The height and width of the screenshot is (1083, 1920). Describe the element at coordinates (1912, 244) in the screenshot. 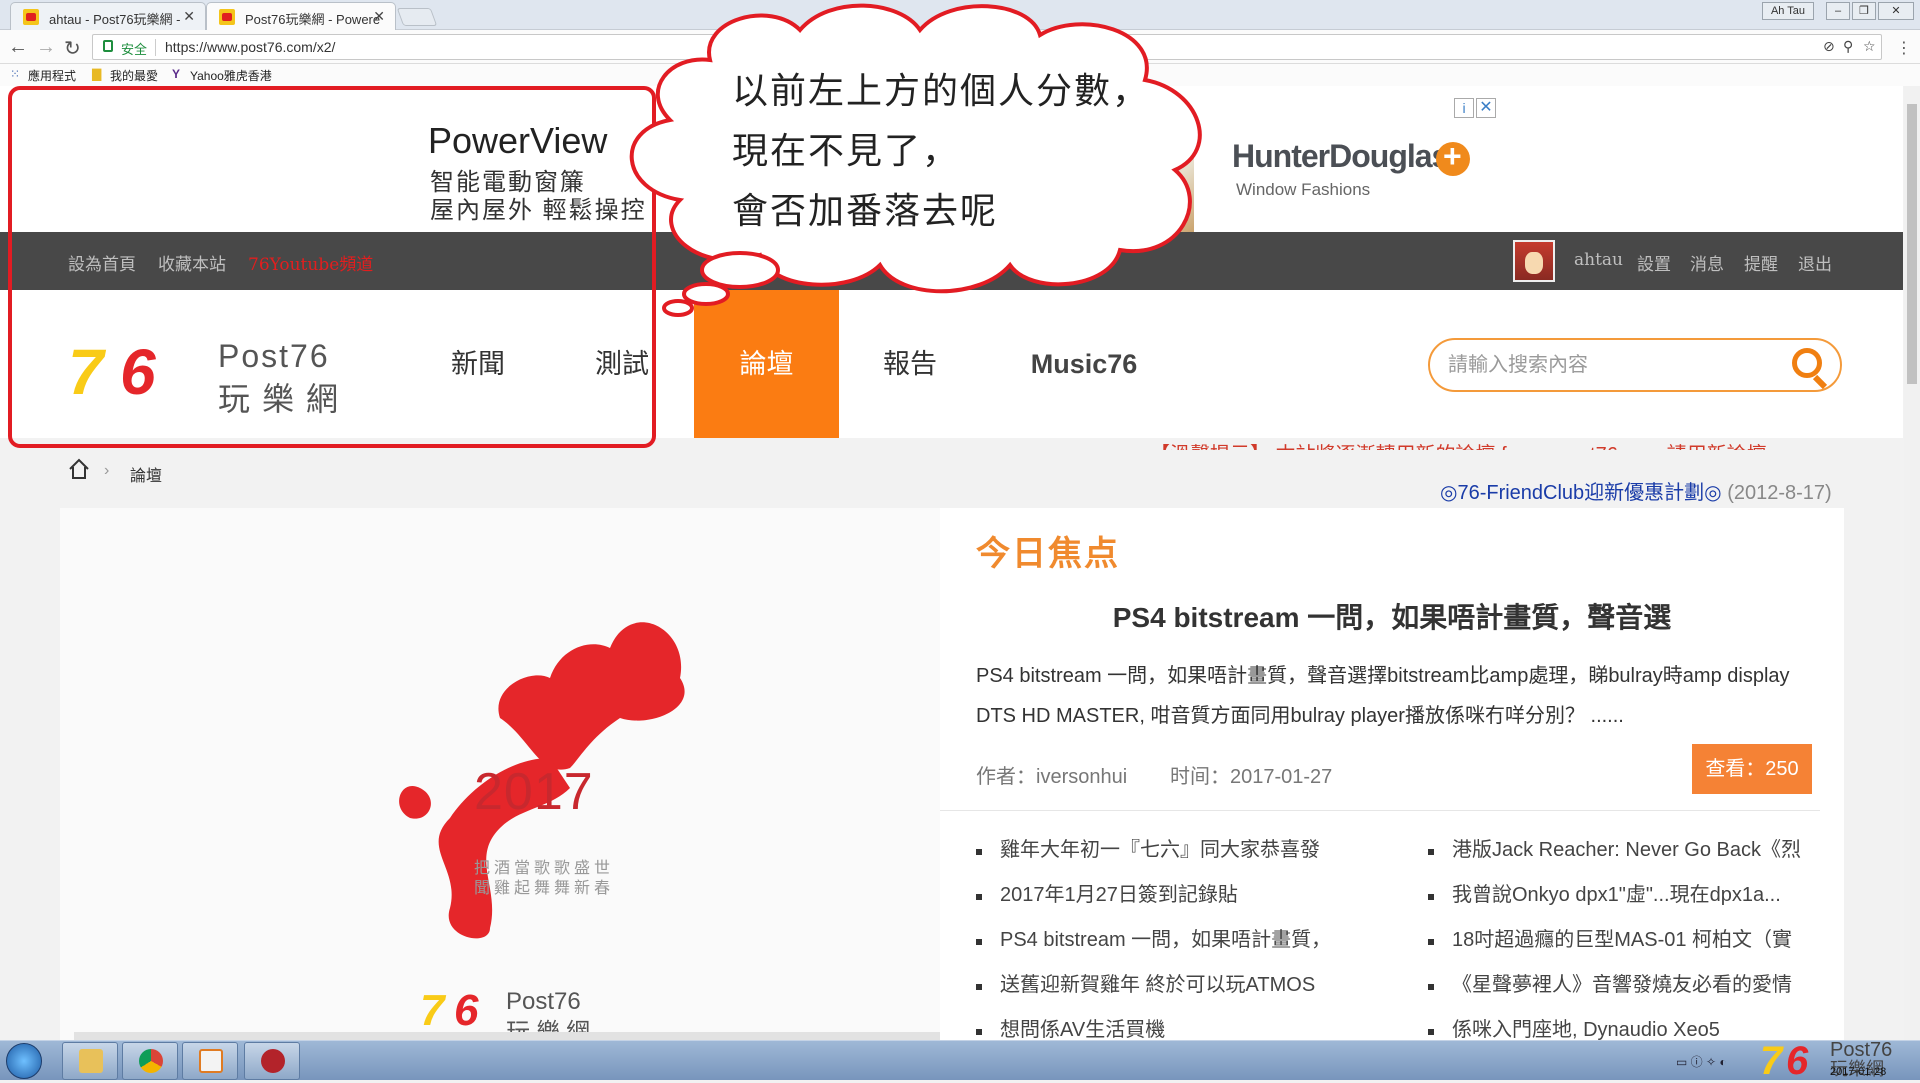

I see `scrollbar-thumb` at that location.